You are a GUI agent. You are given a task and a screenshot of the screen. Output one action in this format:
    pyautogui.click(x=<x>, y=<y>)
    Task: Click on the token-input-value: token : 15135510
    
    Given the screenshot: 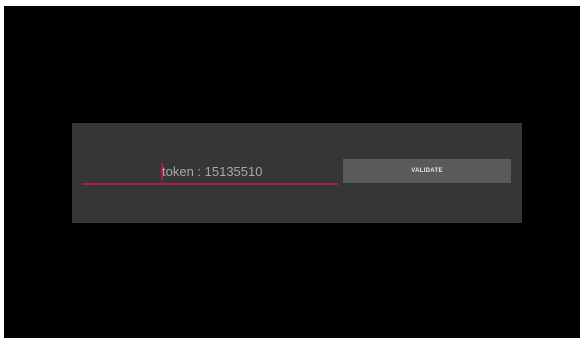 What is the action you would take?
    pyautogui.click(x=212, y=171)
    